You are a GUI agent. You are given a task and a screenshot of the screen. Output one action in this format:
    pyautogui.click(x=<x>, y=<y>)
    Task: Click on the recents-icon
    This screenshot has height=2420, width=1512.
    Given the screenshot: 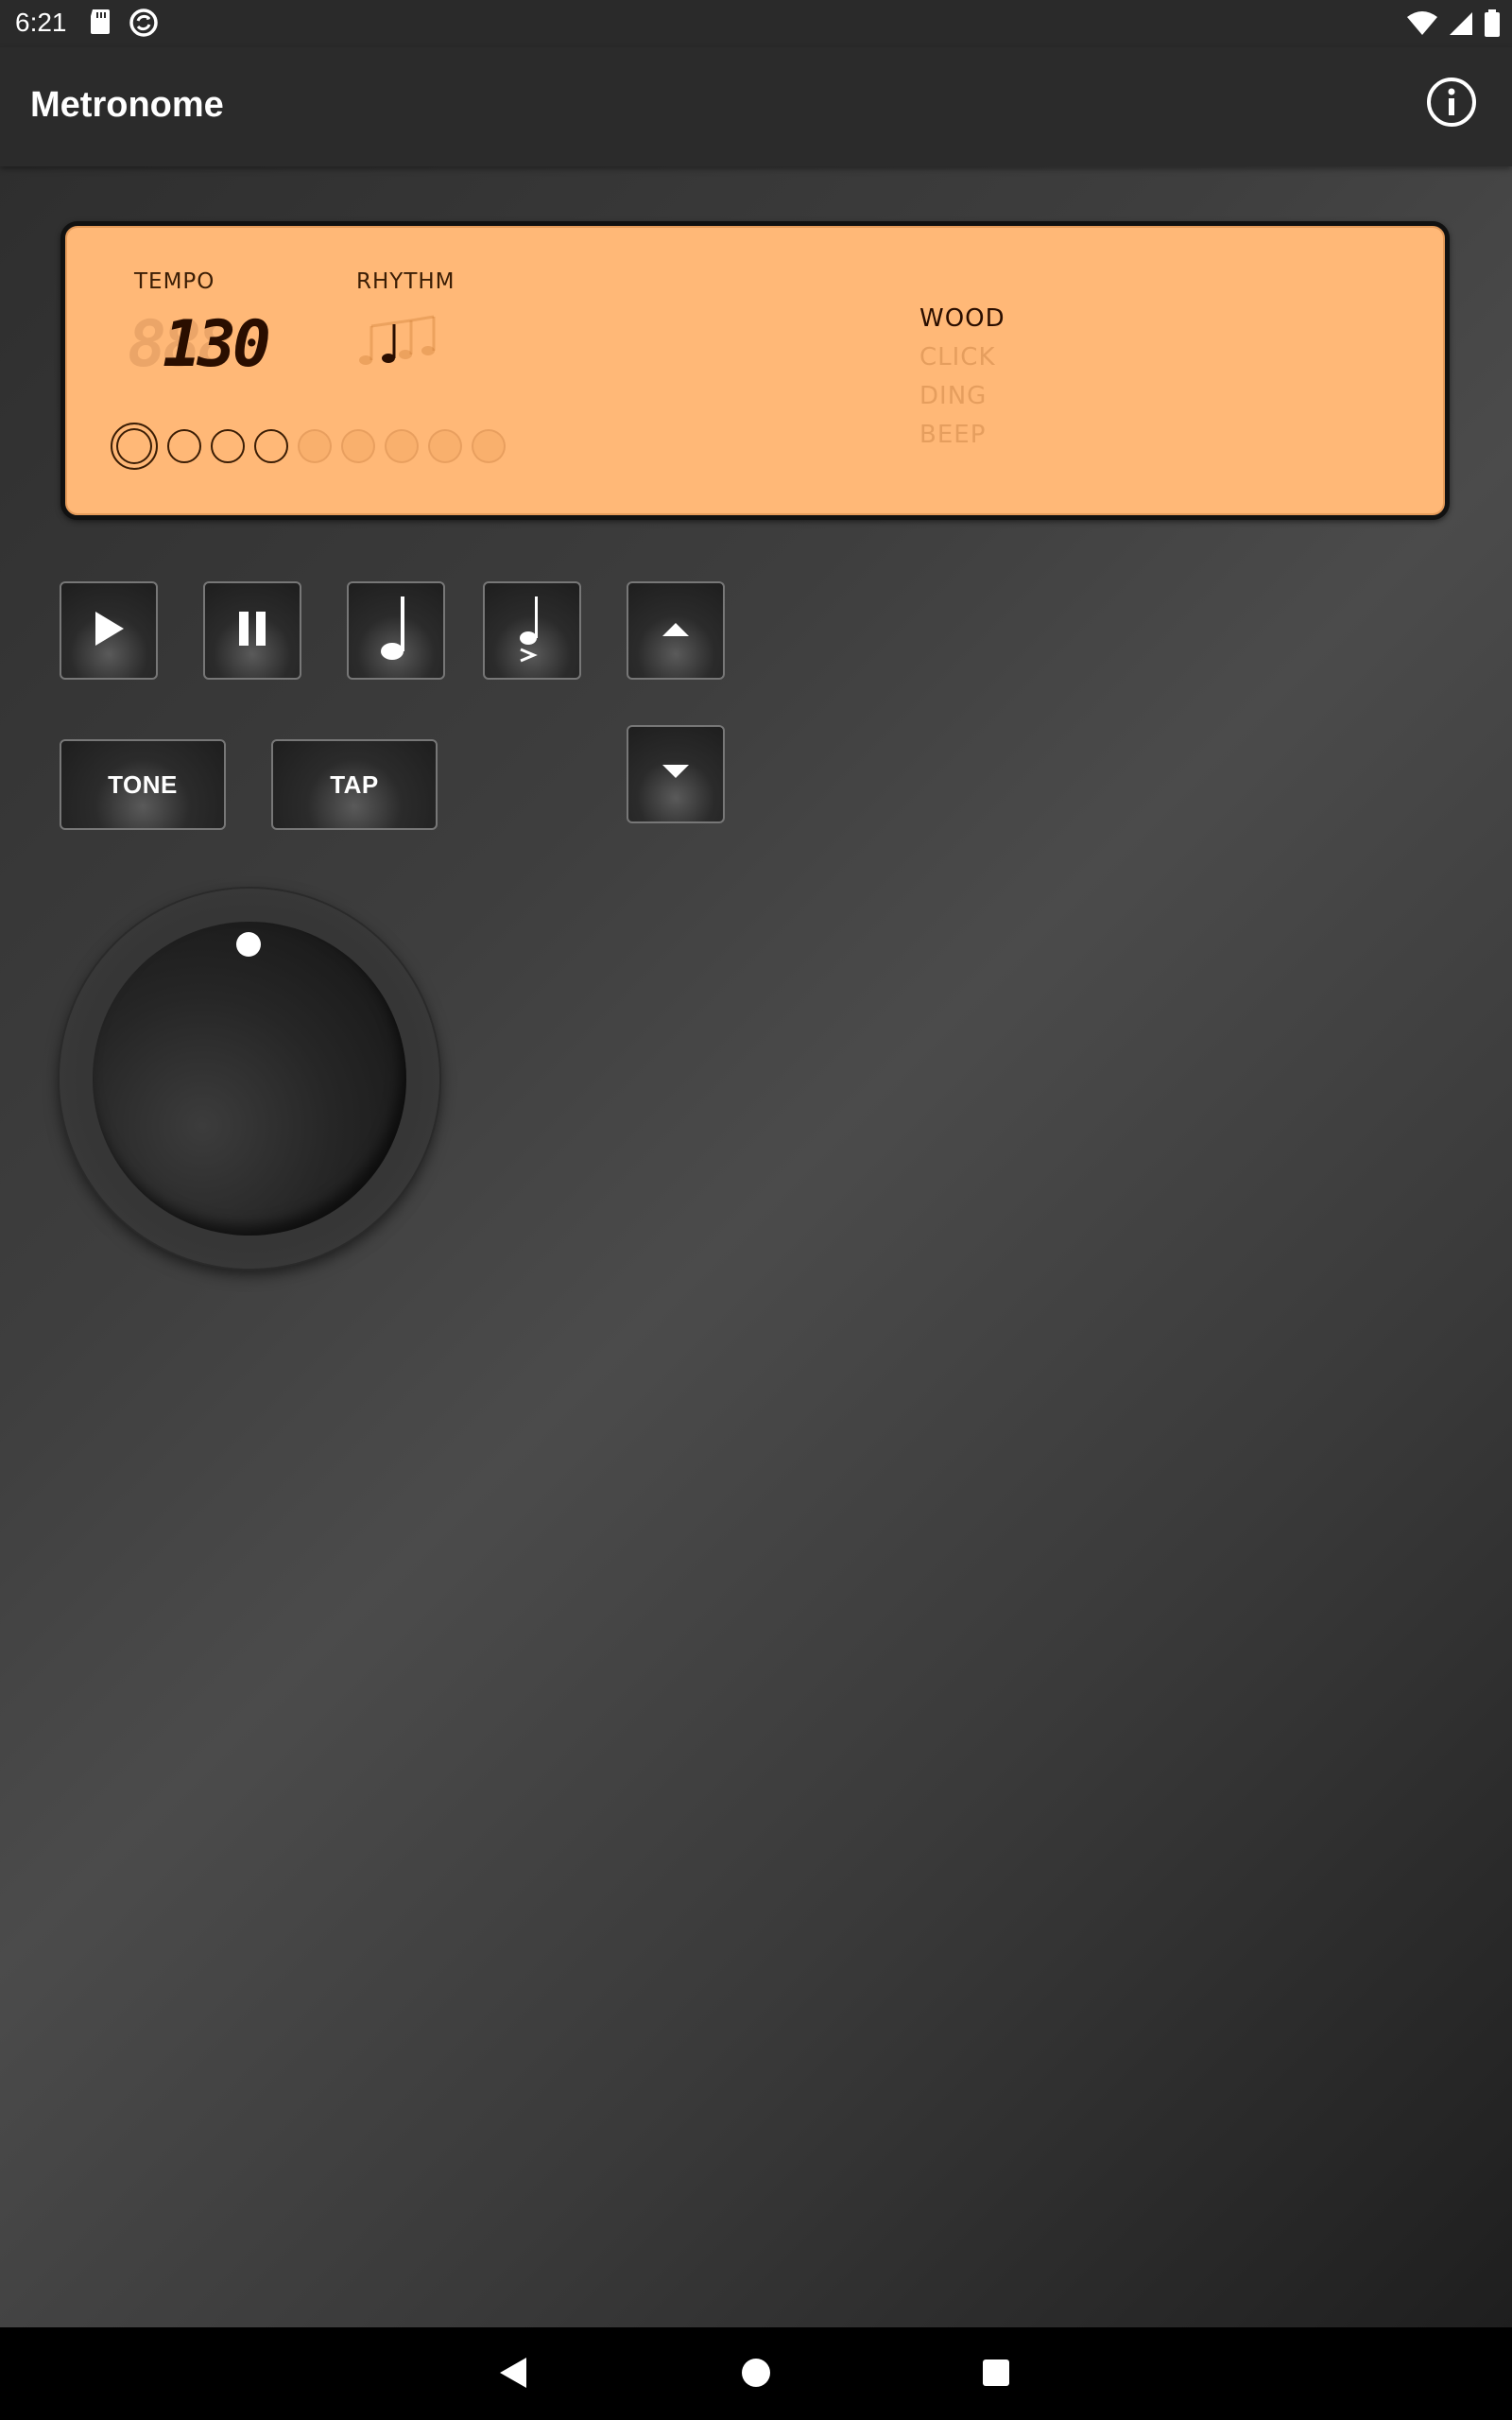 What is the action you would take?
    pyautogui.click(x=996, y=2375)
    